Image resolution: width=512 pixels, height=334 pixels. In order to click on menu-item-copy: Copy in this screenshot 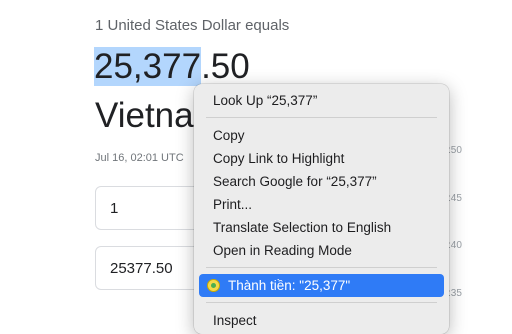, I will do `click(321, 135)`.